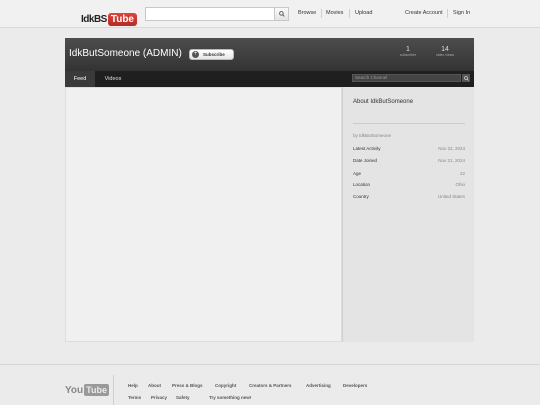  What do you see at coordinates (451, 196) in the screenshot?
I see `about-value: United States` at bounding box center [451, 196].